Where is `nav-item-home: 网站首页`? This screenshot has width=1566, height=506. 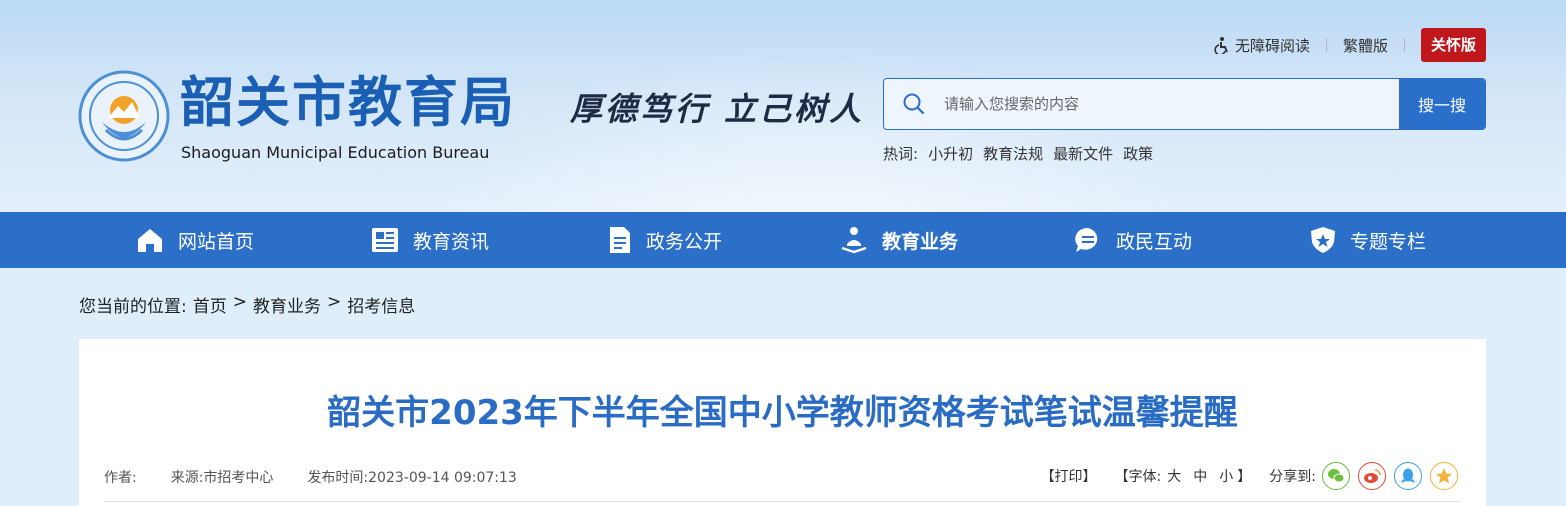 nav-item-home: 网站首页 is located at coordinates (195, 240).